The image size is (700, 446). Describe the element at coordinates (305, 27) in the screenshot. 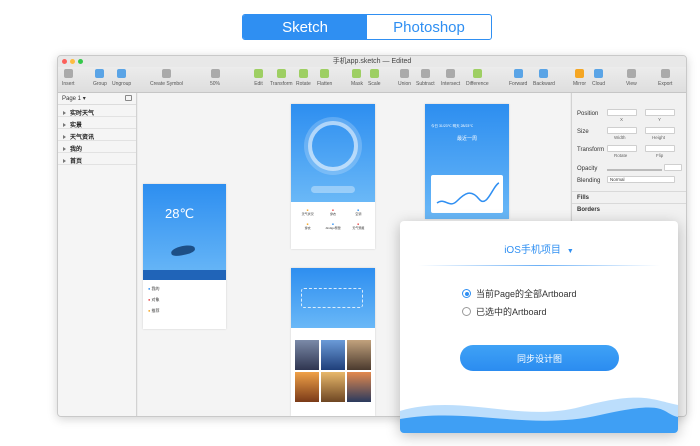

I see `tab-sketch: Sketch` at that location.